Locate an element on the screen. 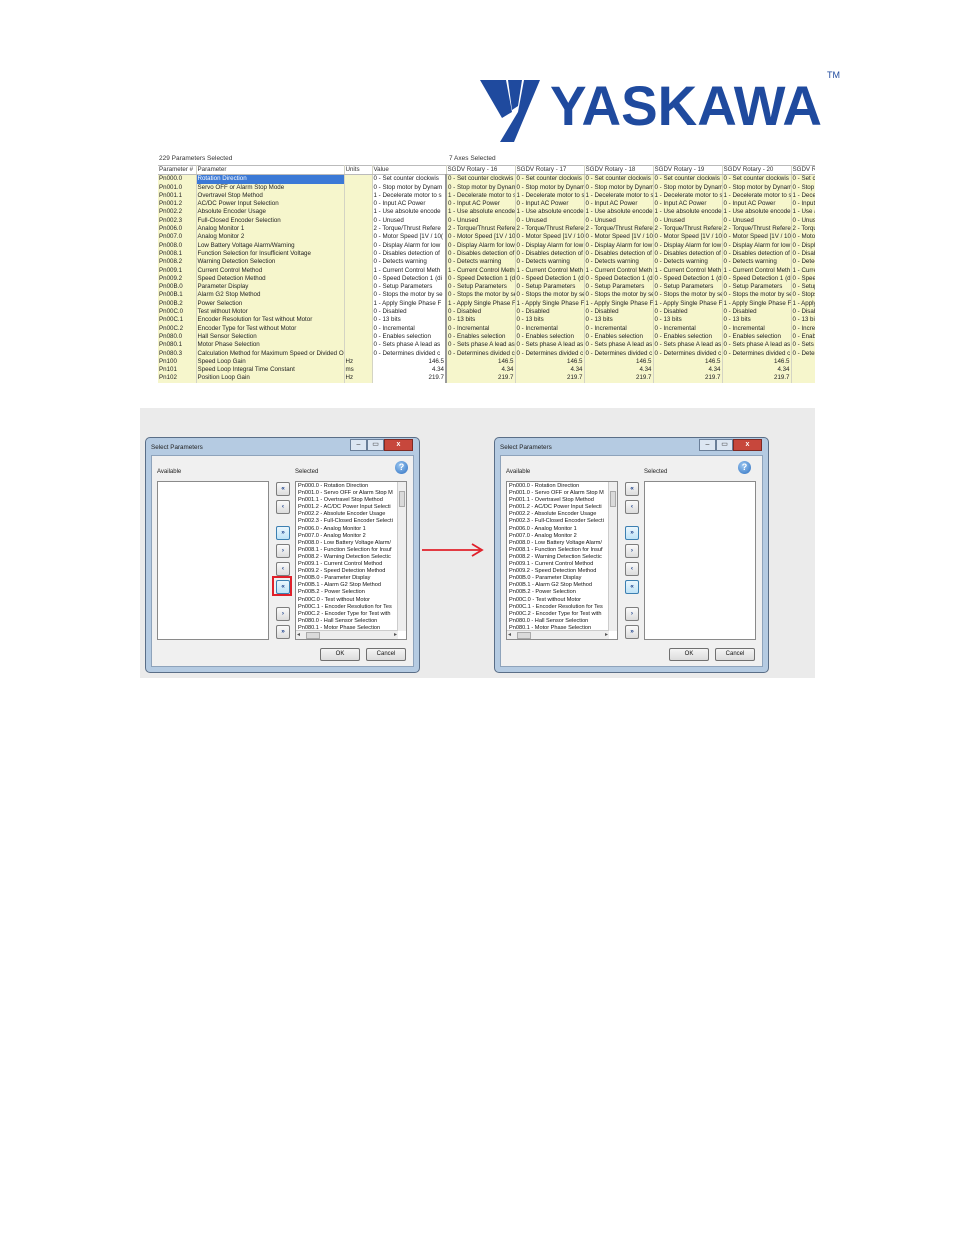 The height and width of the screenshot is (1235, 954). axis-value-cell: 146.5 is located at coordinates (757, 362).